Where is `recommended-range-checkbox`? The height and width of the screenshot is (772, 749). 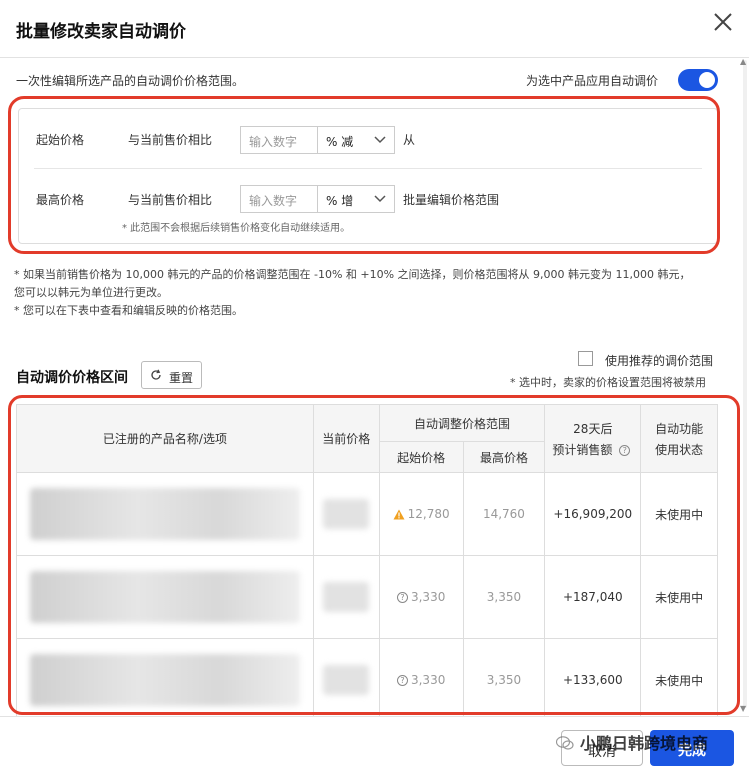 recommended-range-checkbox is located at coordinates (585, 358).